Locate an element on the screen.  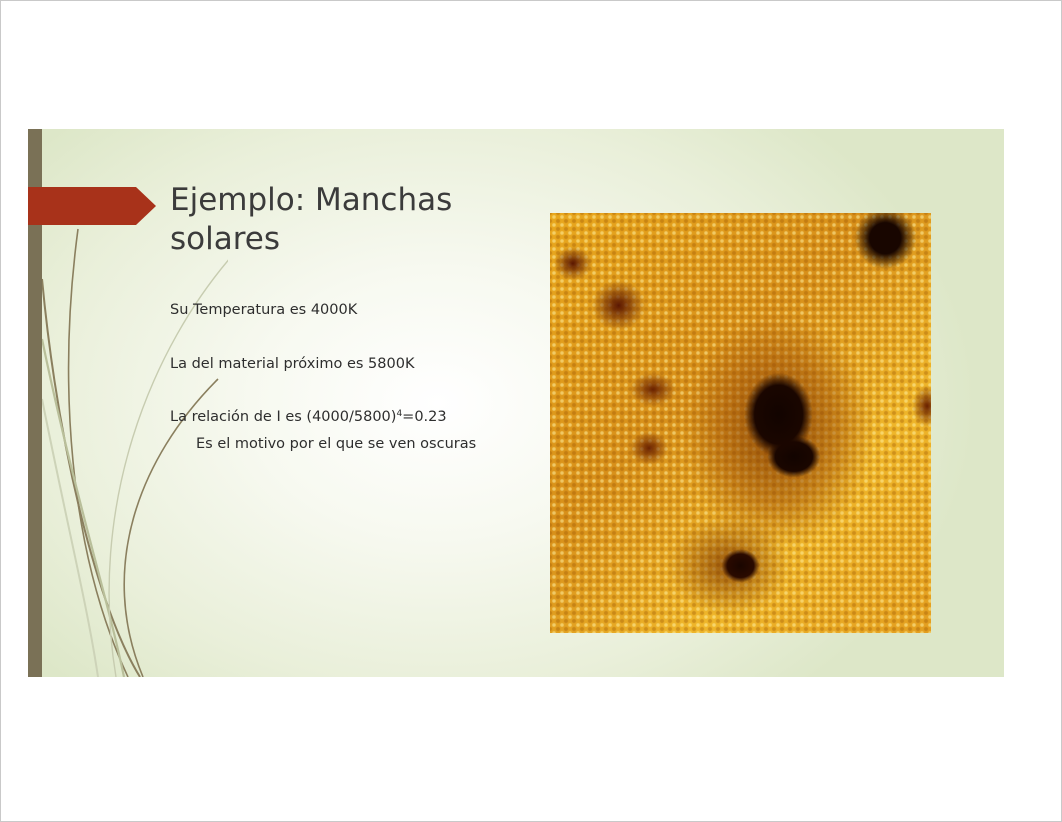
intensity-ratio-text: La relación de I es (4000/5800)4=0.23 is located at coordinates (308, 417).